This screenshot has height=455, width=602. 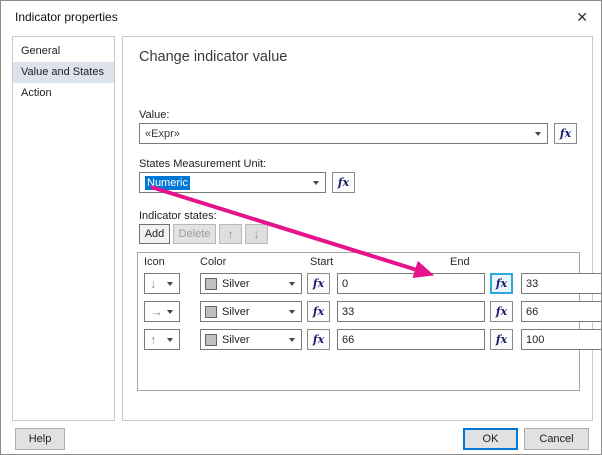 I want to click on value-label: Value:, so click(x=154, y=115).